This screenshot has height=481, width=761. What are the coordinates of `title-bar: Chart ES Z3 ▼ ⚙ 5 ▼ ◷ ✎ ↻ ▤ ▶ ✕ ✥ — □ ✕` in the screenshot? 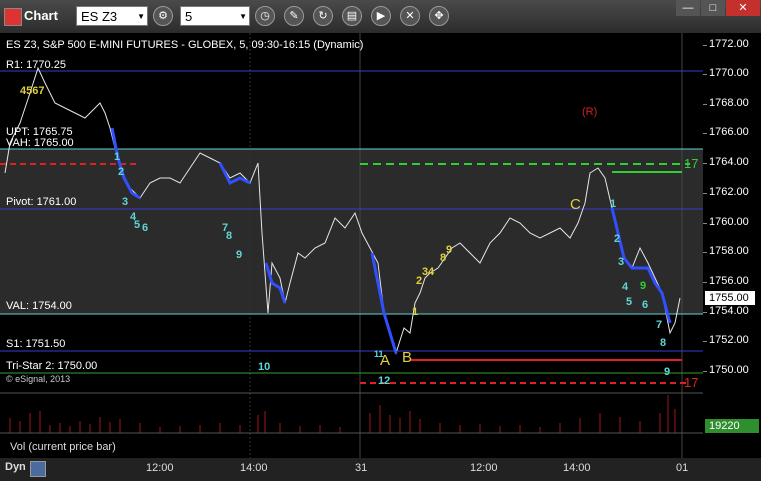 It's located at (380, 17).